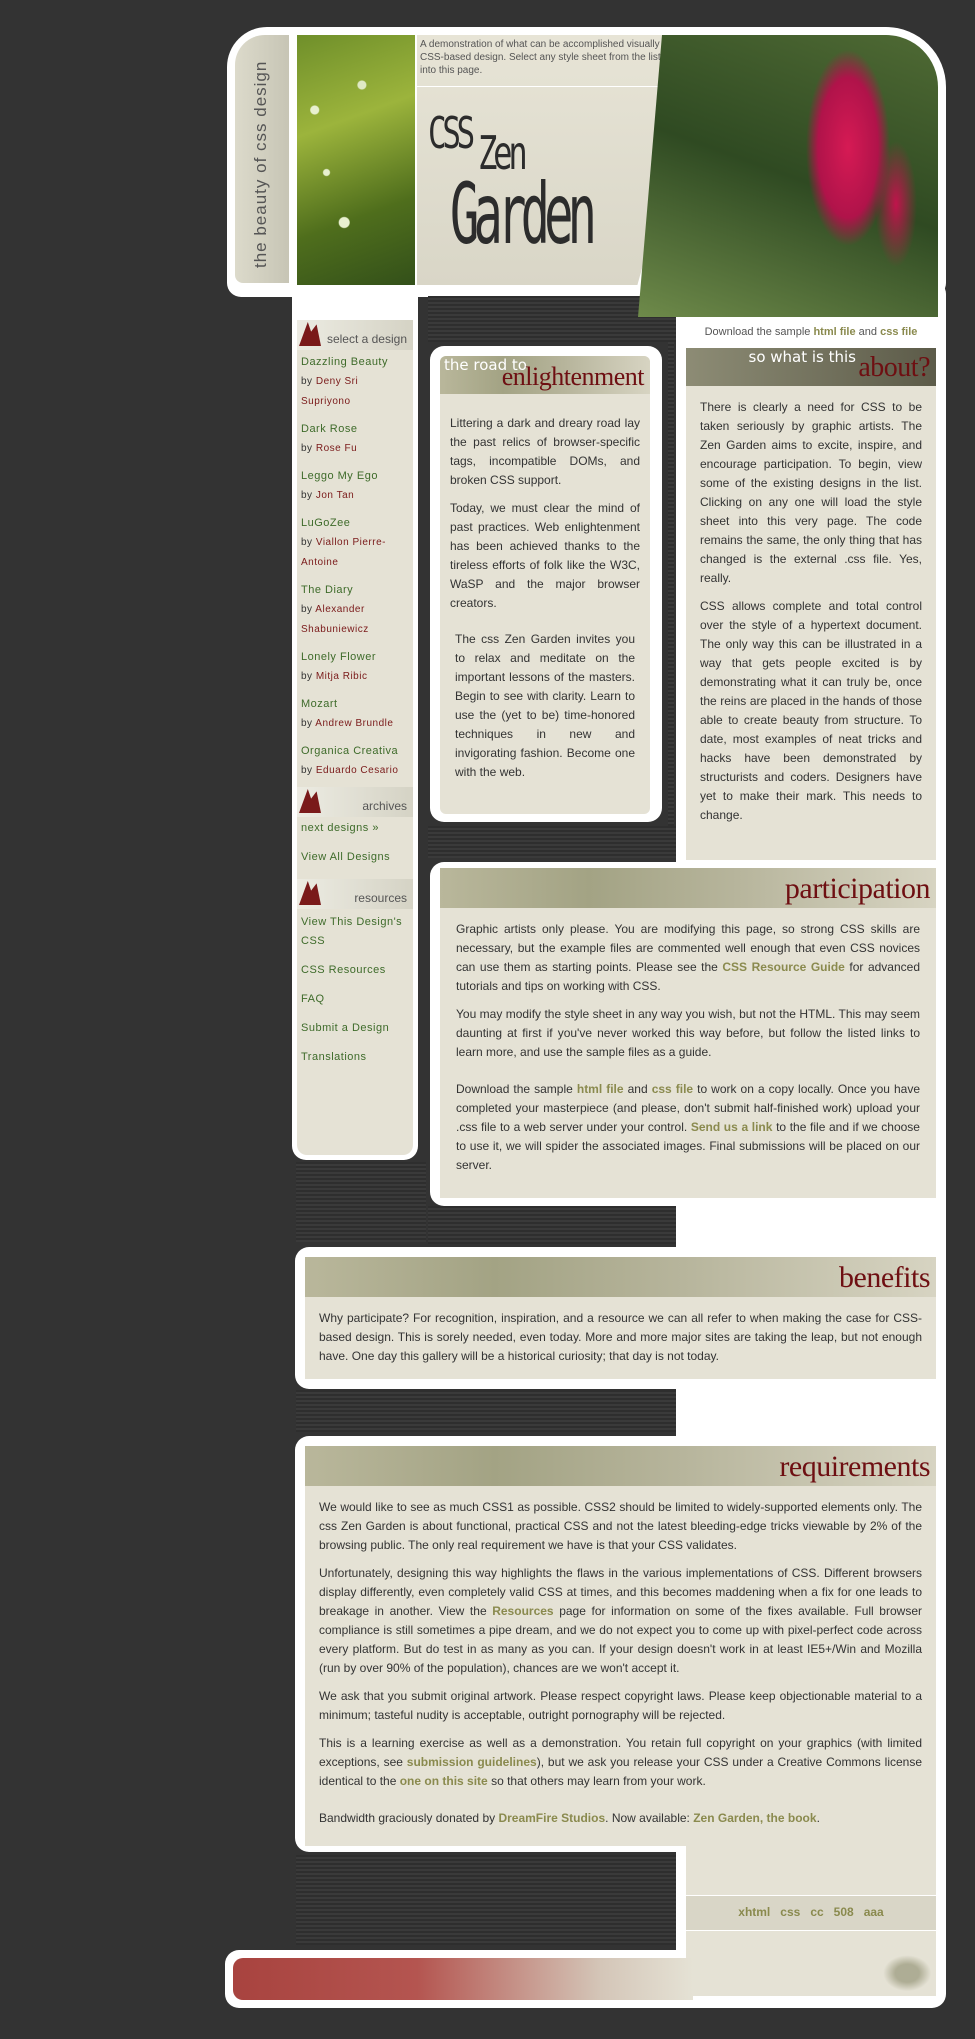 This screenshot has width=975, height=2039. I want to click on design-item: Leggo My Ego by Jon Tan, so click(355, 486).